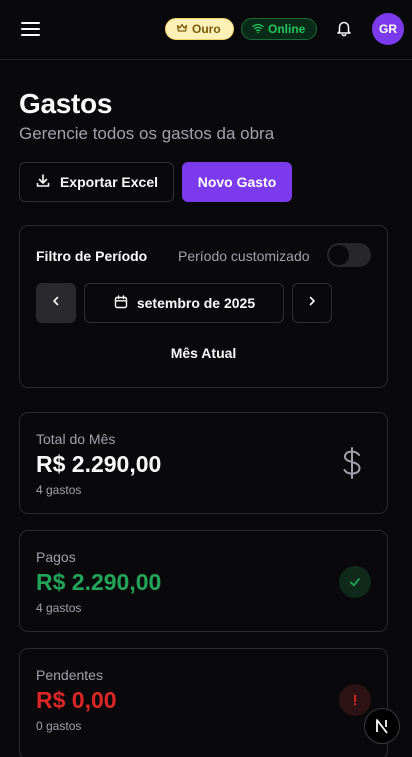 The width and height of the screenshot is (412, 757). What do you see at coordinates (382, 726) in the screenshot?
I see `next-logo-icon` at bounding box center [382, 726].